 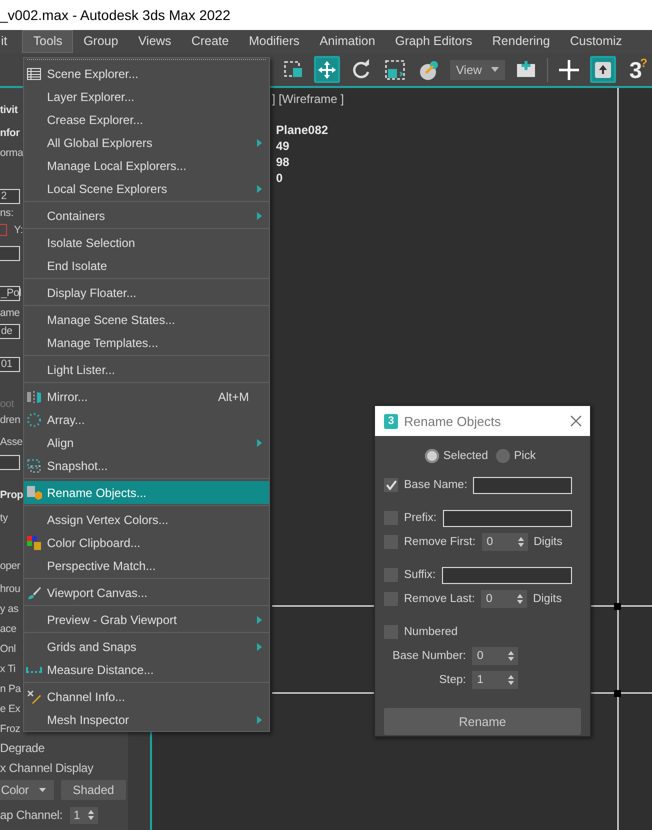 I want to click on input-field: 2, so click(x=10, y=196).